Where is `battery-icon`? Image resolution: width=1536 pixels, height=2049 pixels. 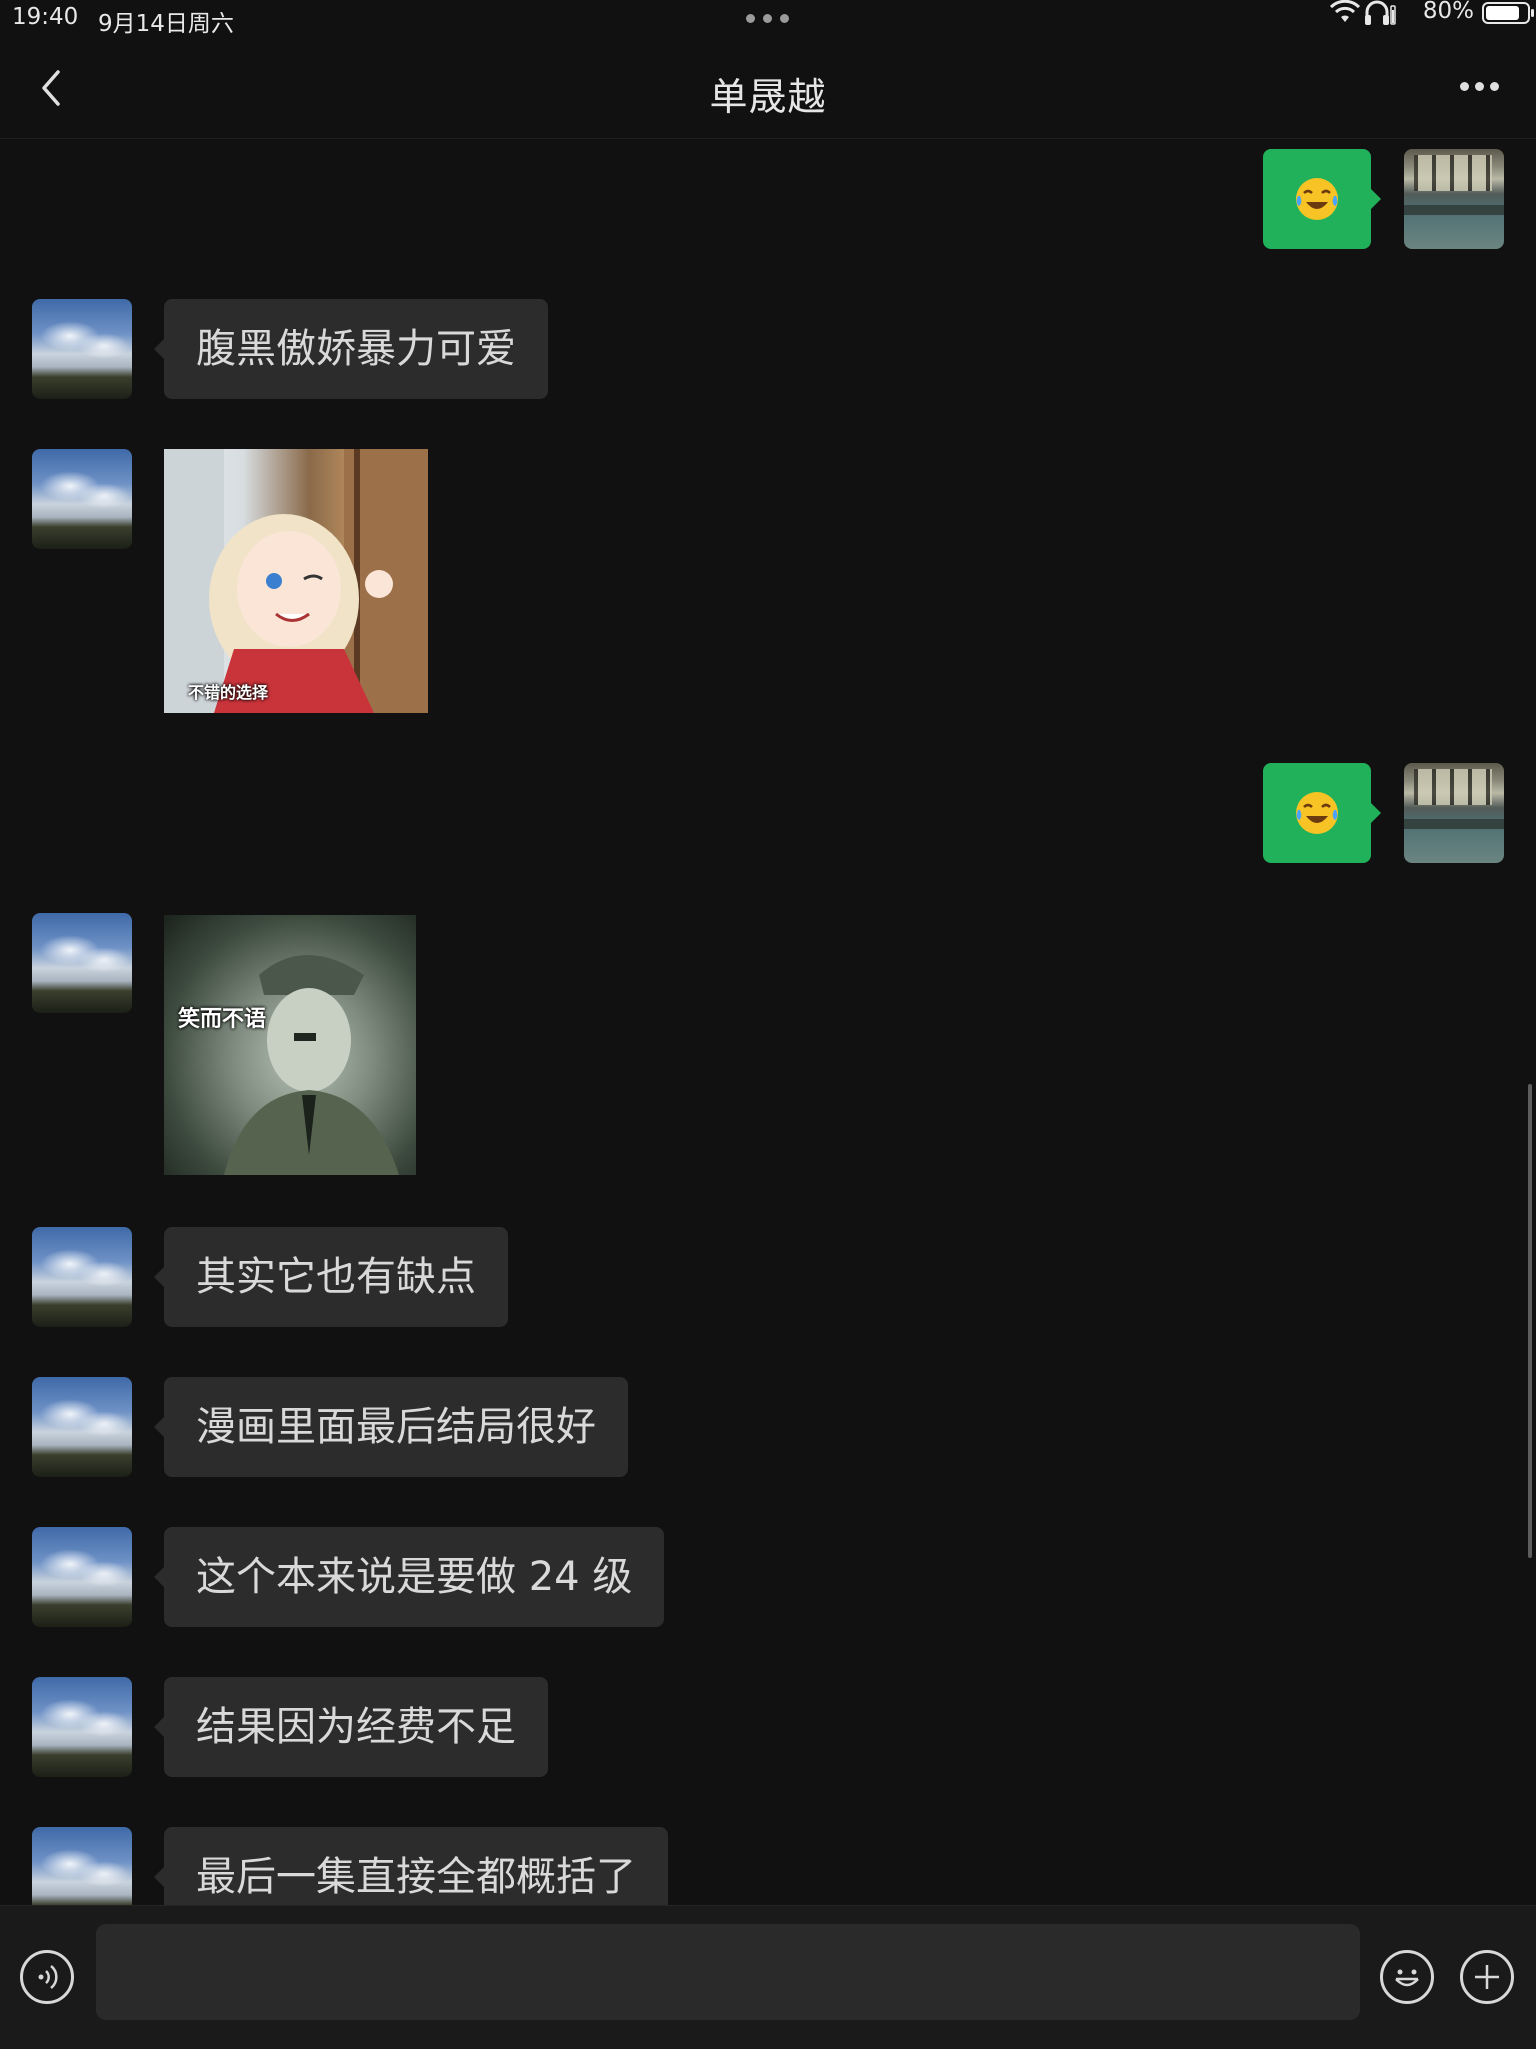
battery-icon is located at coordinates (1508, 13).